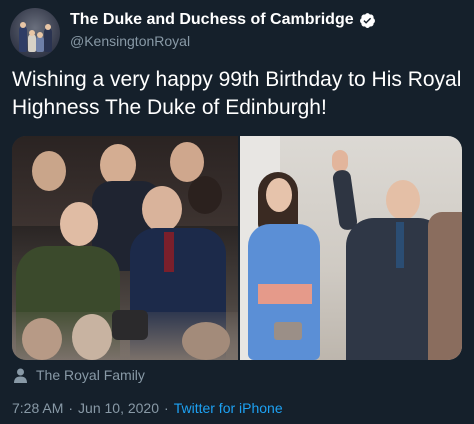 This screenshot has height=424, width=474. I want to click on tweet-date: Jun 10, 2020, so click(118, 408).